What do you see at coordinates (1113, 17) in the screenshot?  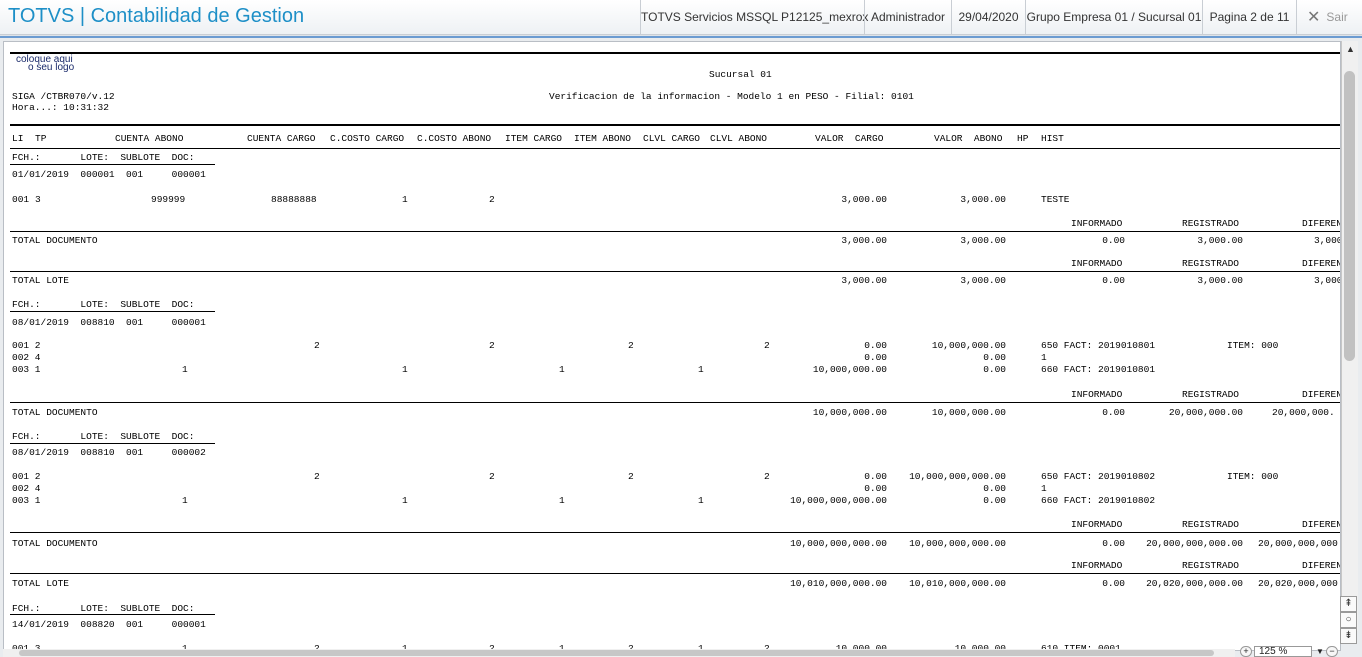 I see `branch-info: Grupo Empresa 01 / Sucursal 01` at bounding box center [1113, 17].